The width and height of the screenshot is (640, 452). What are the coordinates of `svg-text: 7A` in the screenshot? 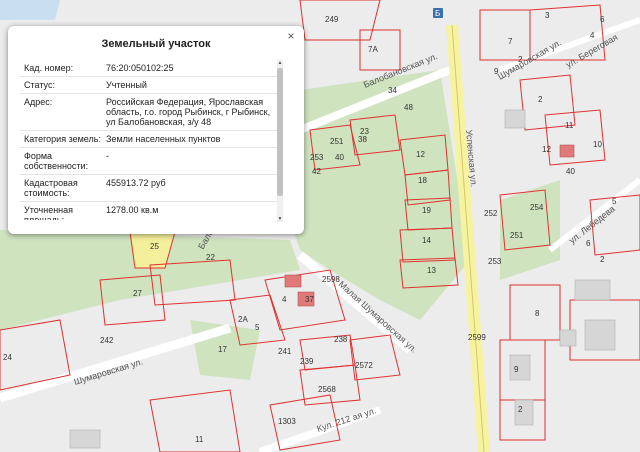 It's located at (373, 49).